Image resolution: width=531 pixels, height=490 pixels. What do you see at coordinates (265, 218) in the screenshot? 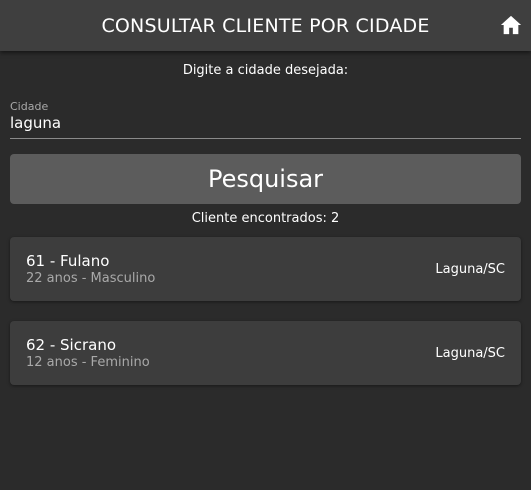
I see `results-count: Cliente encontrados: 2` at bounding box center [265, 218].